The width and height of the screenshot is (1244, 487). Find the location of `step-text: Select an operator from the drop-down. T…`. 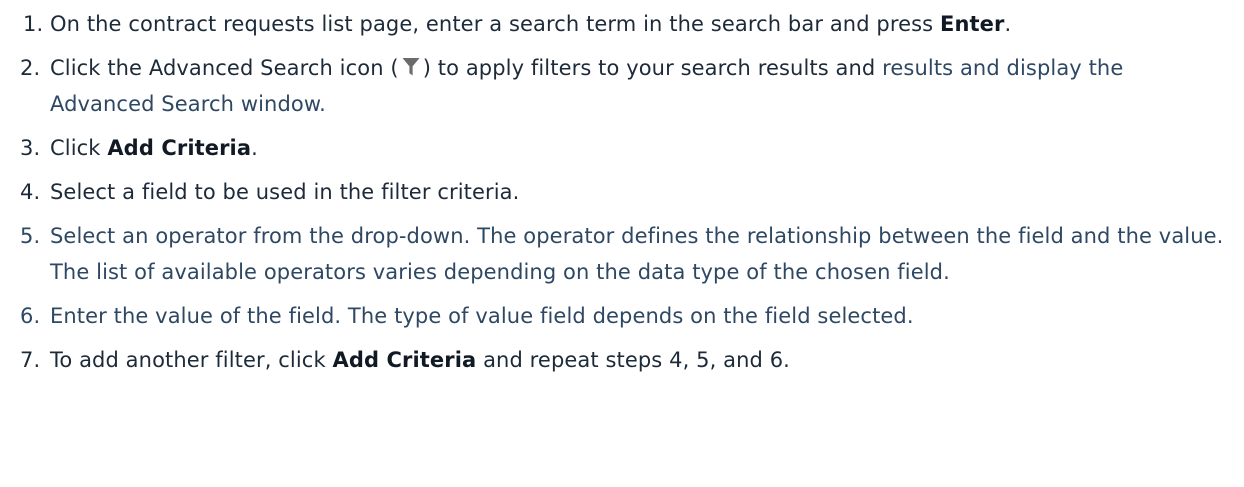

step-text: Select an operator from the drop-down. T… is located at coordinates (637, 254).